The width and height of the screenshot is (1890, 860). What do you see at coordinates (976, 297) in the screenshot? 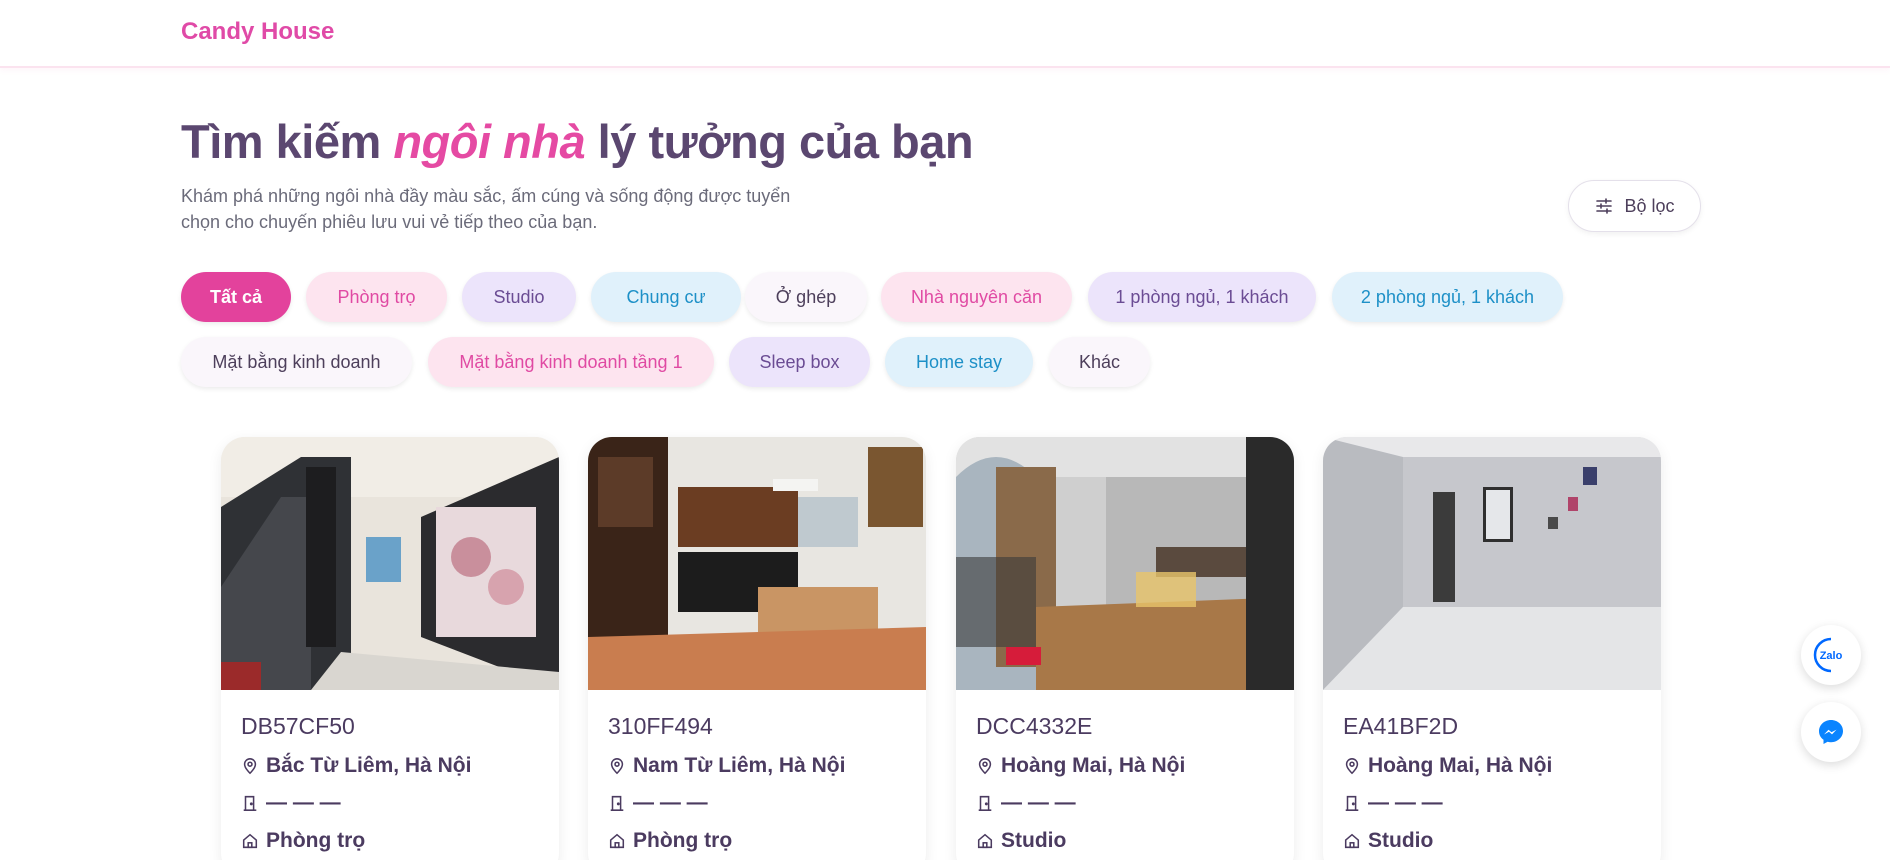
I see `chip-nha-nguyen-can: Nhà nguyên căn` at bounding box center [976, 297].